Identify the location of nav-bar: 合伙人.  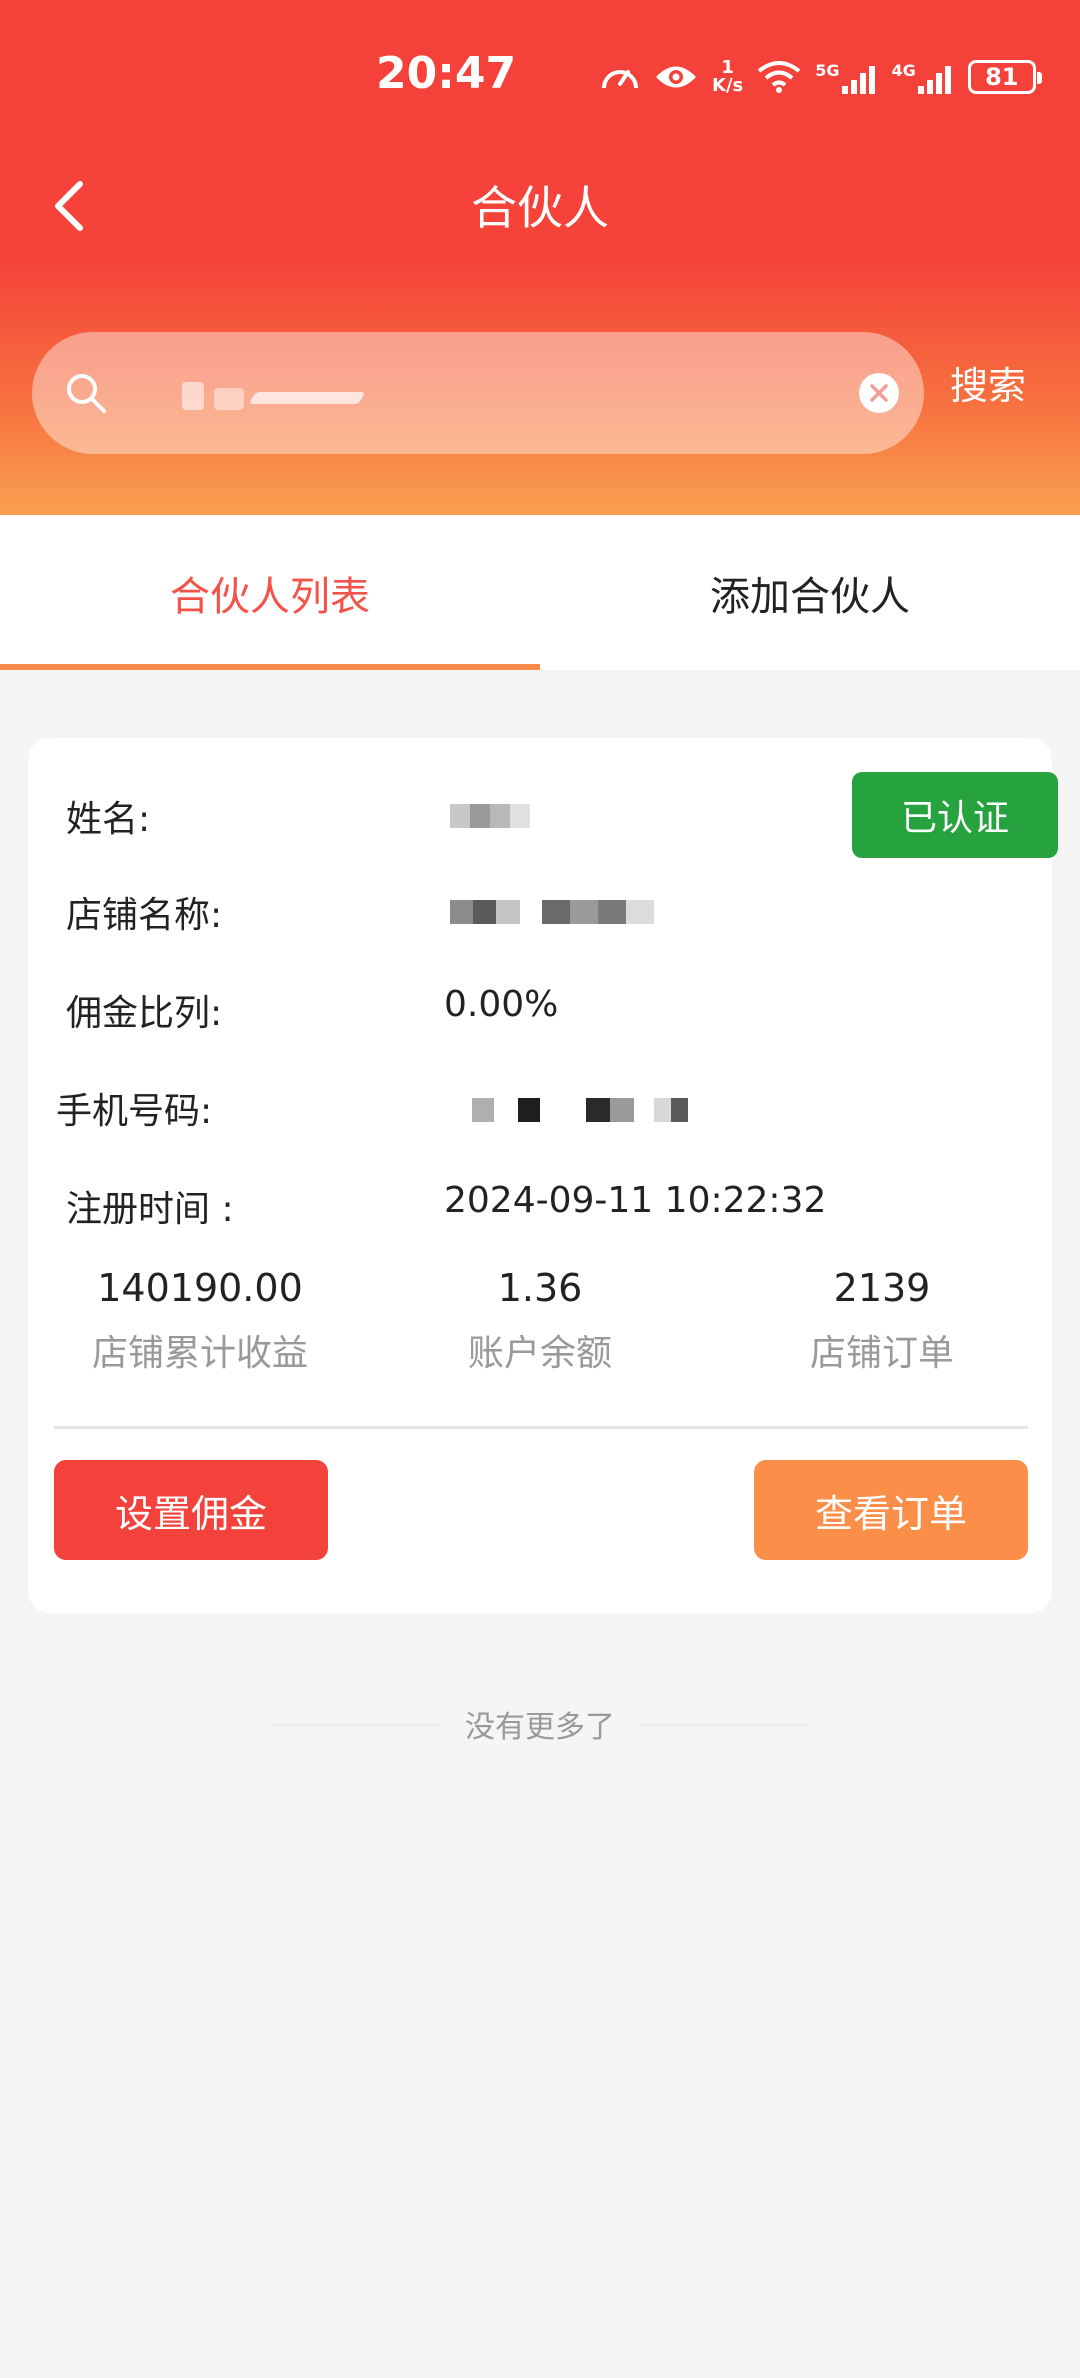
(540, 205).